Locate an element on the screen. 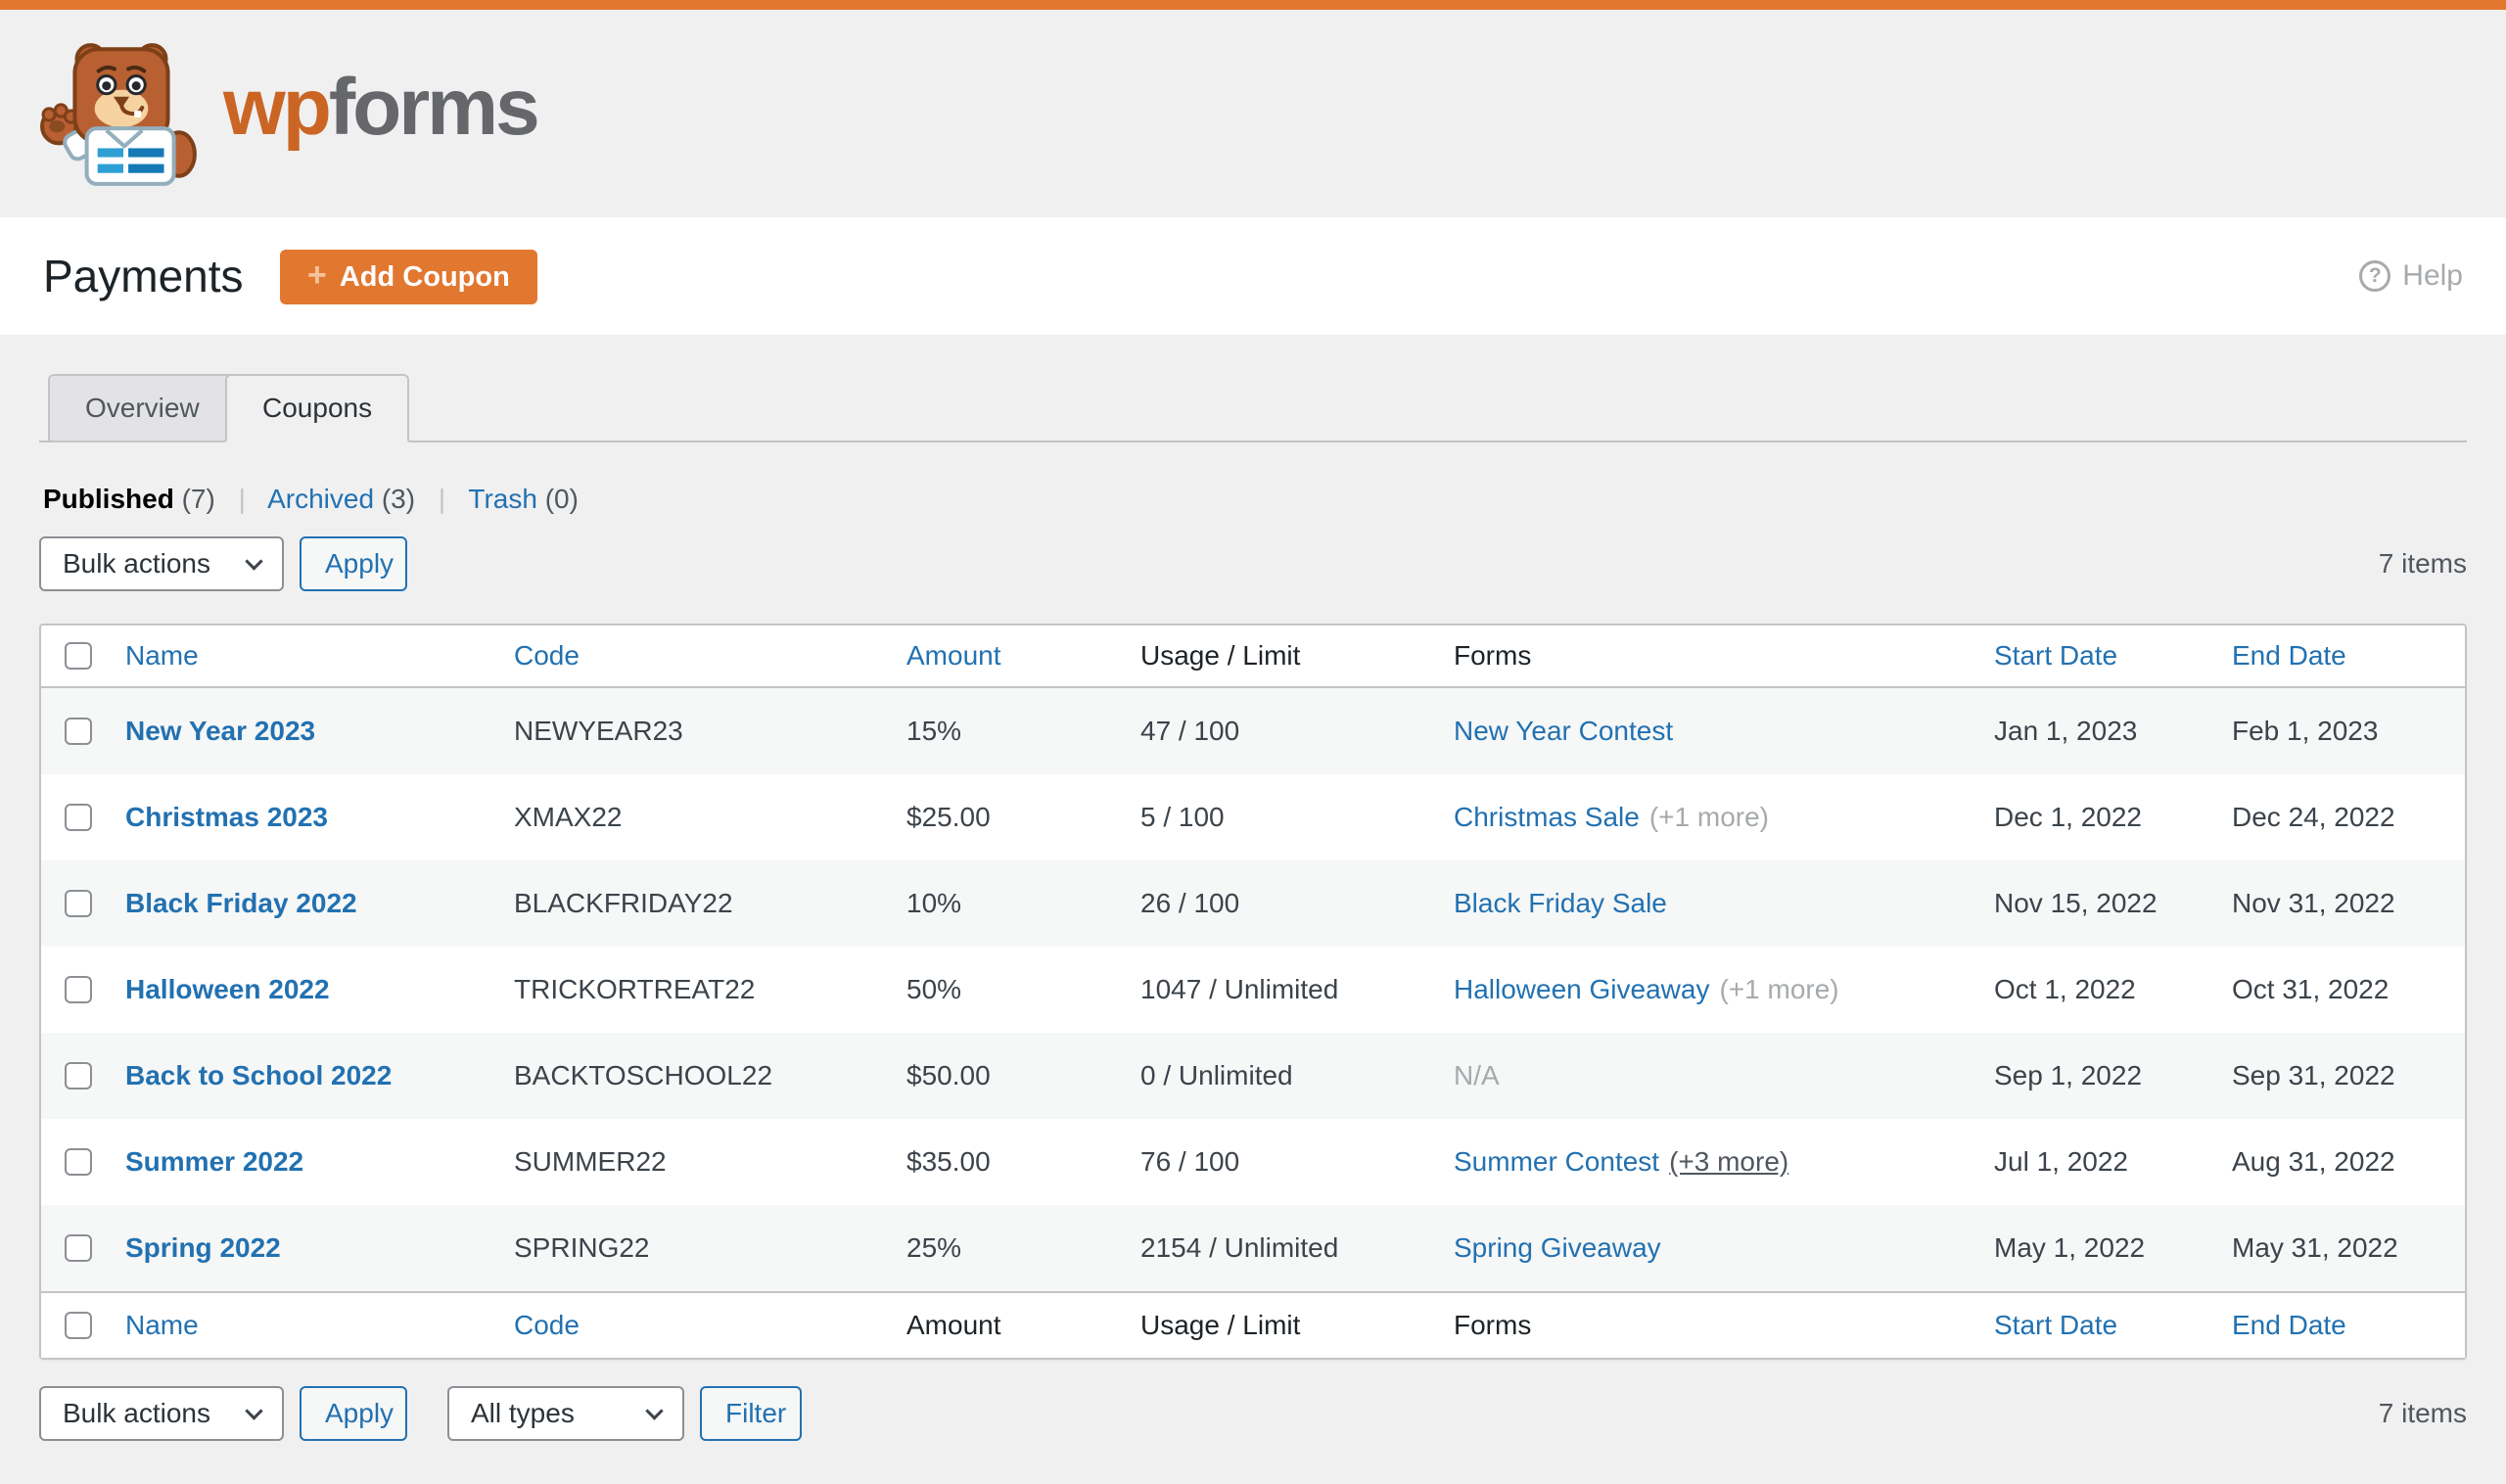  forms-more-link: (+3 more) is located at coordinates (1728, 1161).